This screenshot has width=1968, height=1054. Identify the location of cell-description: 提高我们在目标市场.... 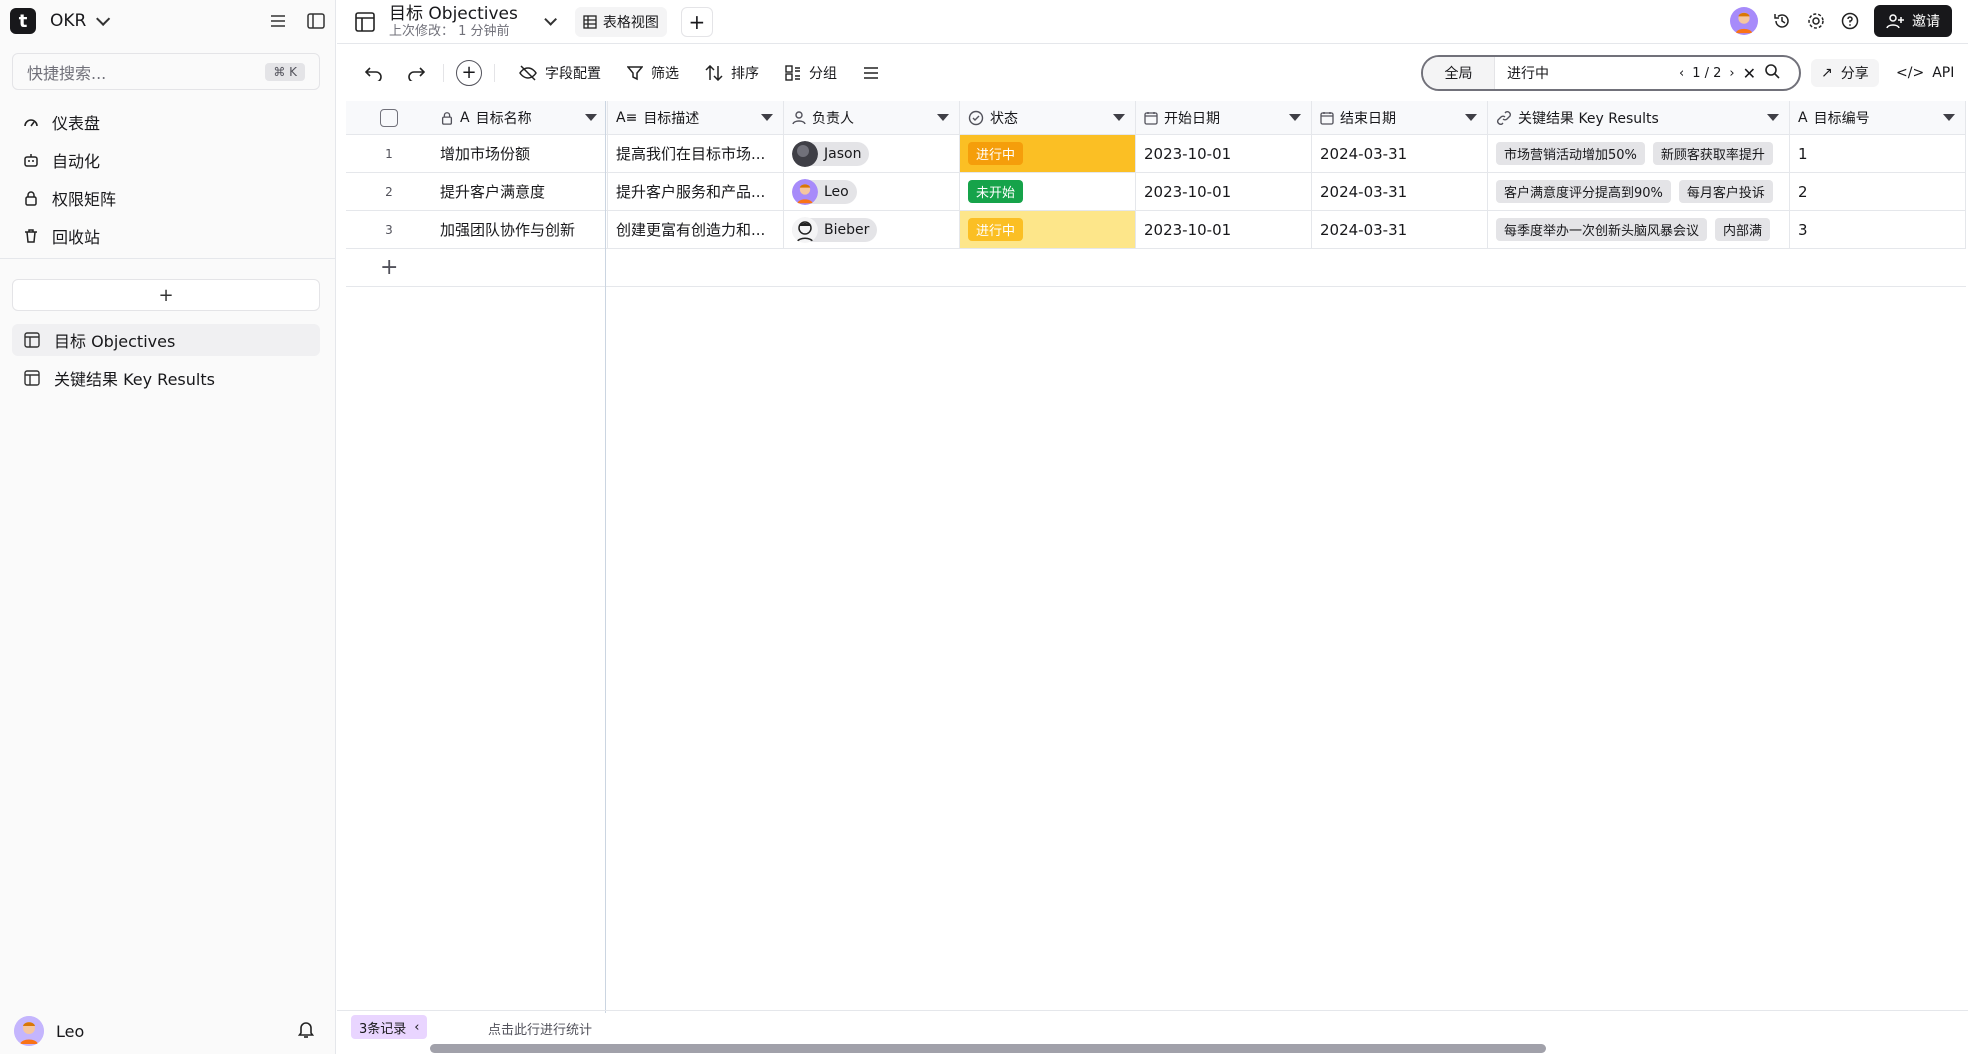
(696, 153).